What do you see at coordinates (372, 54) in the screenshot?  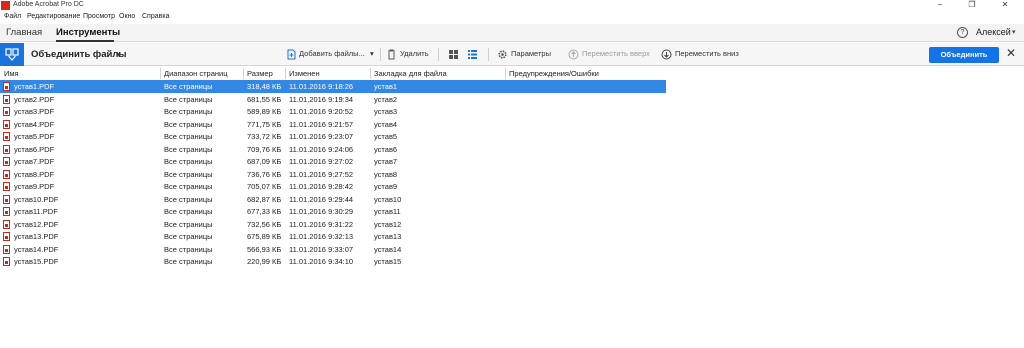 I see `add-files-caret-icon: ▾` at bounding box center [372, 54].